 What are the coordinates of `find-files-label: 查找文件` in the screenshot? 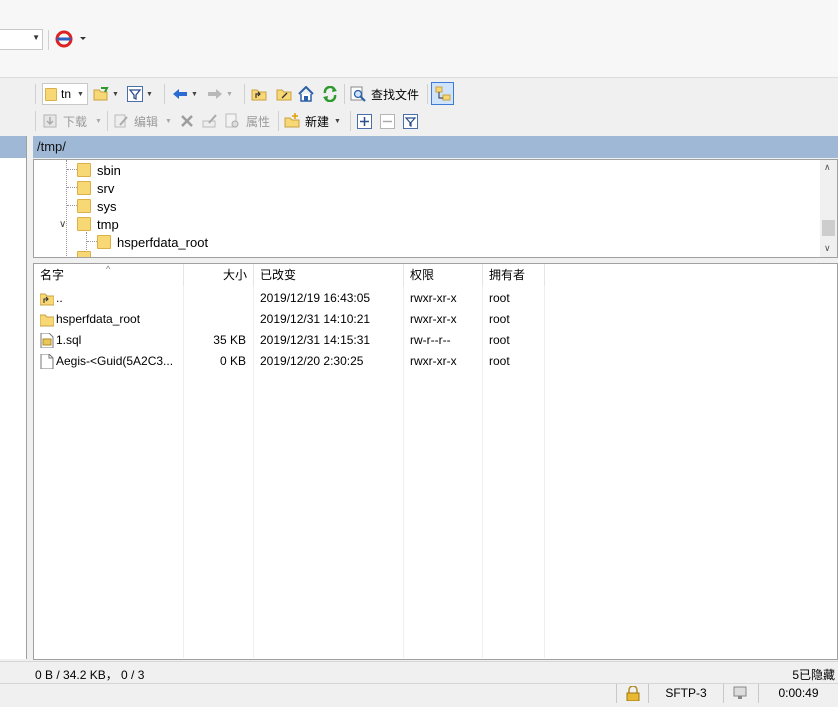 It's located at (395, 94).